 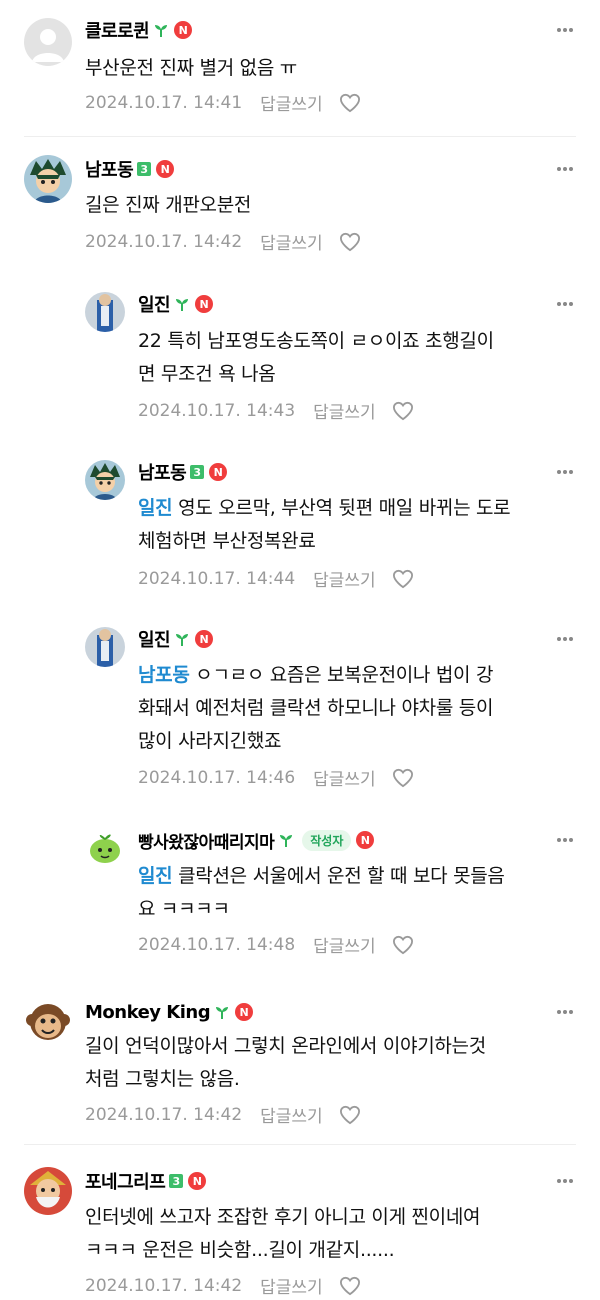 I want to click on comment-meta: 2024.10.17. 14:43 답글쓰기, so click(x=276, y=410).